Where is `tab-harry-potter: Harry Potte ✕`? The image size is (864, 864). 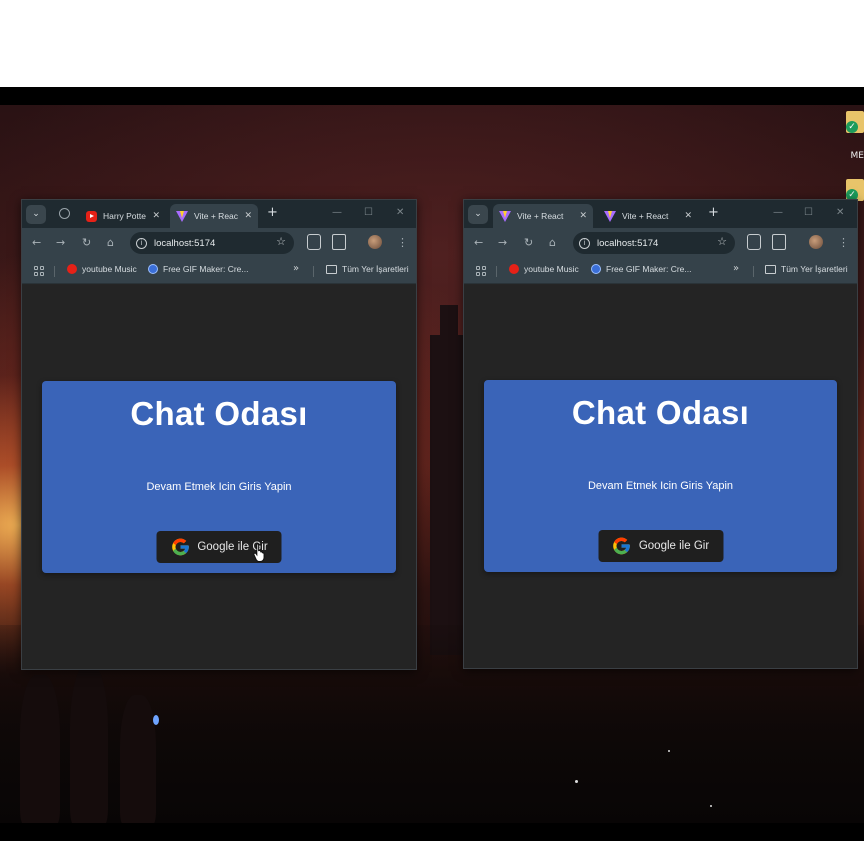
tab-harry-potter: Harry Potte ✕ is located at coordinates (123, 216).